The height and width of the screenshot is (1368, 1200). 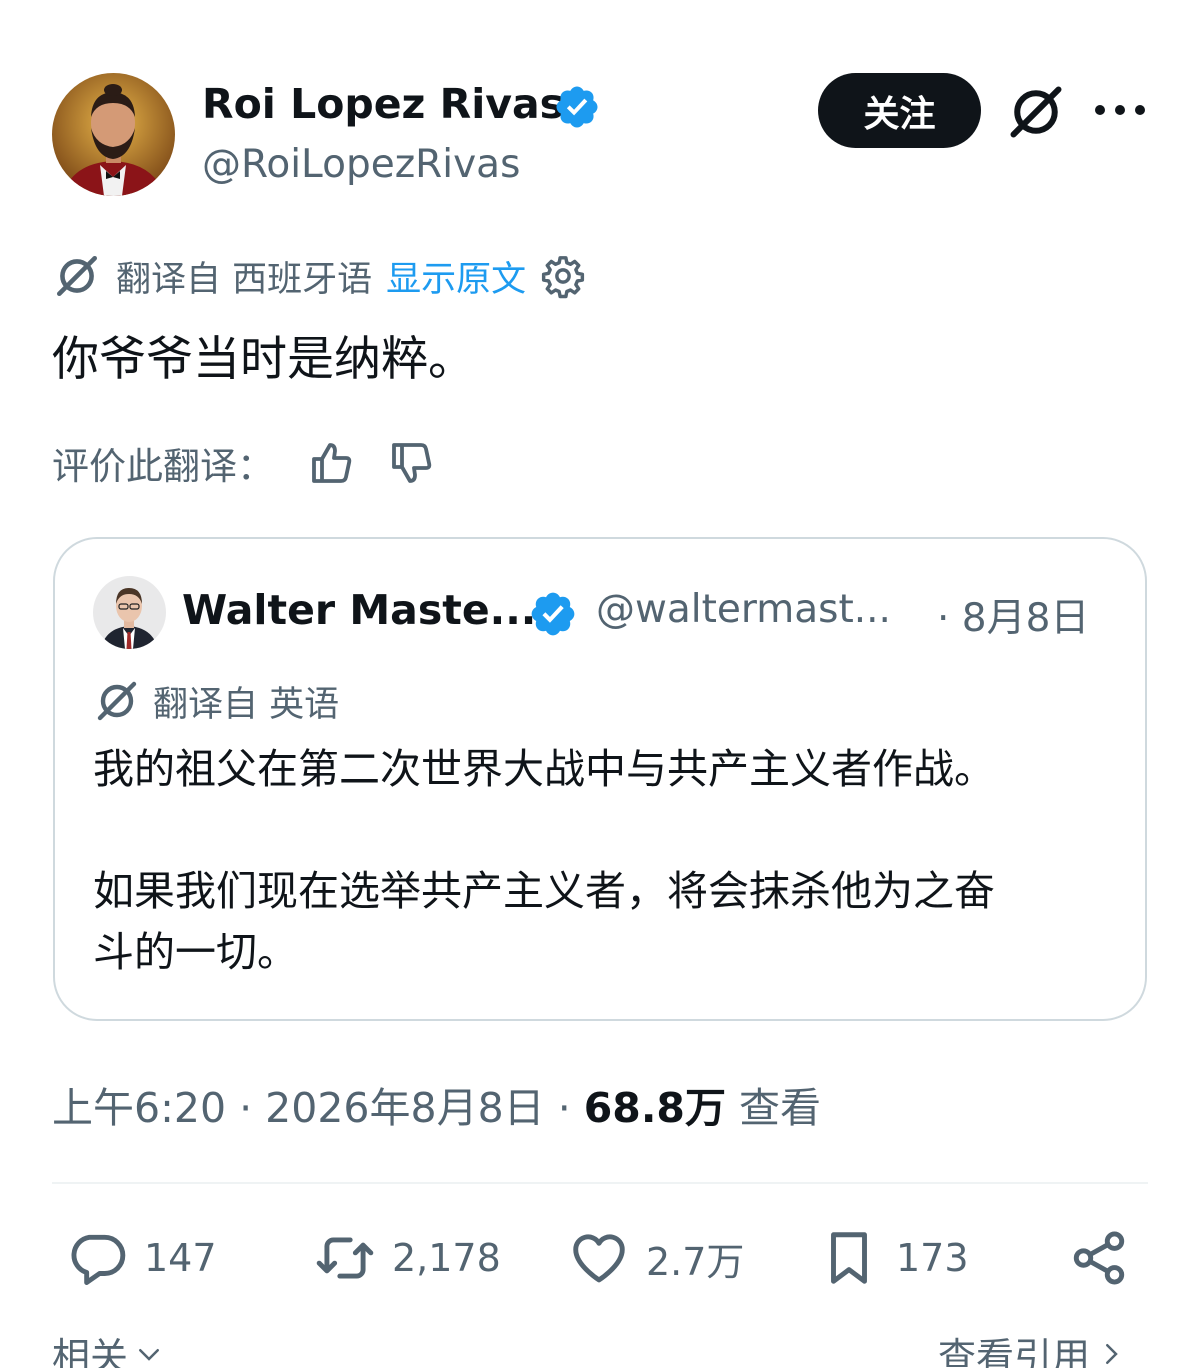 I want to click on tweet-meta: 上午6:20 · 2026年8月8日 · 68.8万 查看, so click(x=436, y=1104).